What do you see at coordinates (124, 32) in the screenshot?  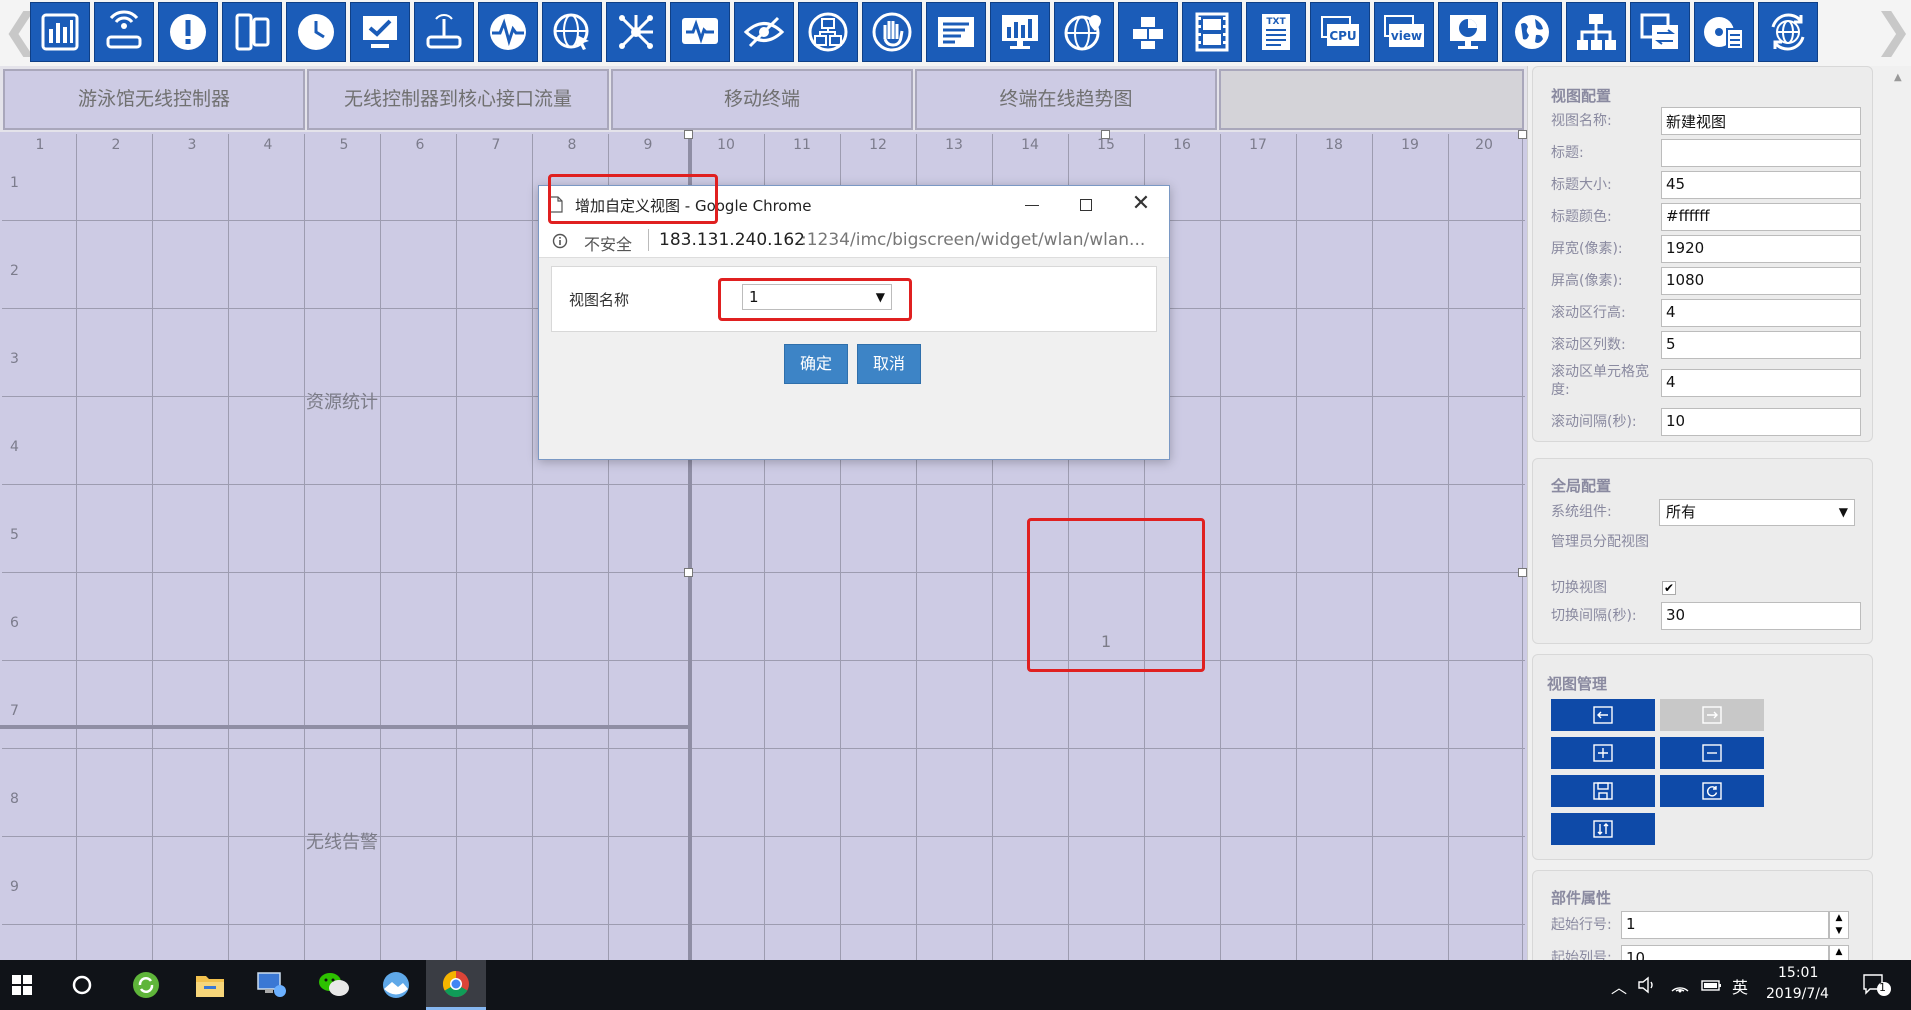 I see `wireless-router-icon` at bounding box center [124, 32].